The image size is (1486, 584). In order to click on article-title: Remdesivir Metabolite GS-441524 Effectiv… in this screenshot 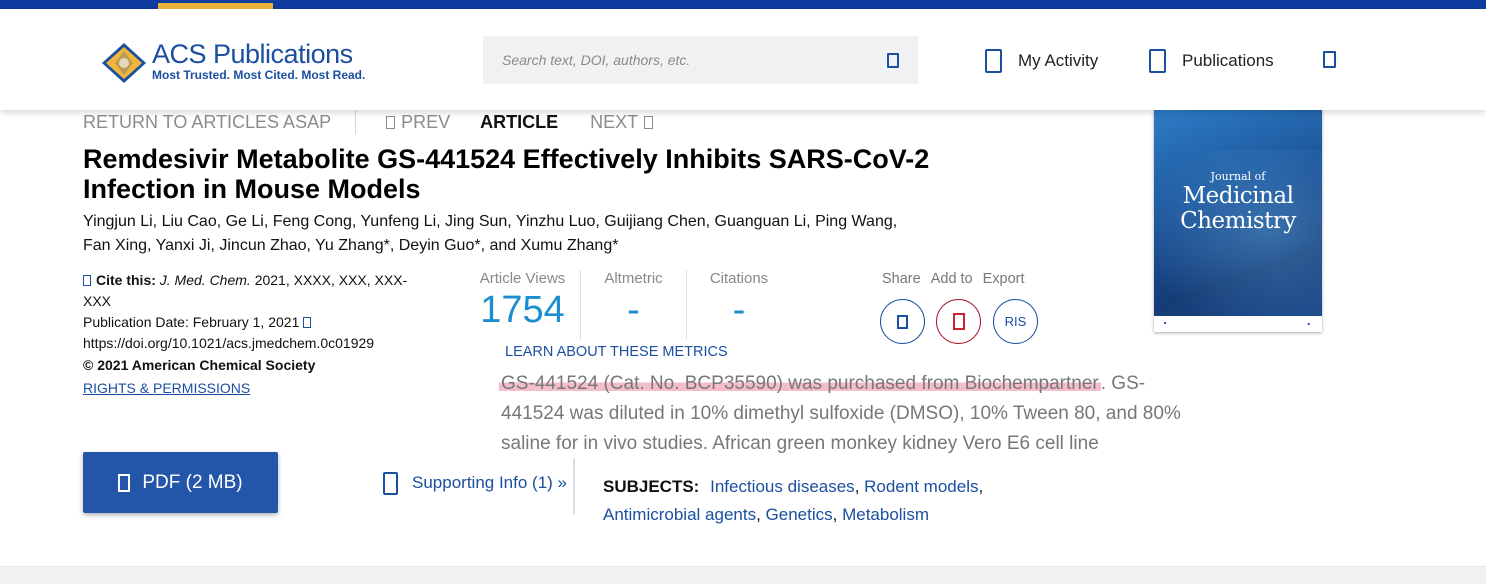, I will do `click(506, 174)`.